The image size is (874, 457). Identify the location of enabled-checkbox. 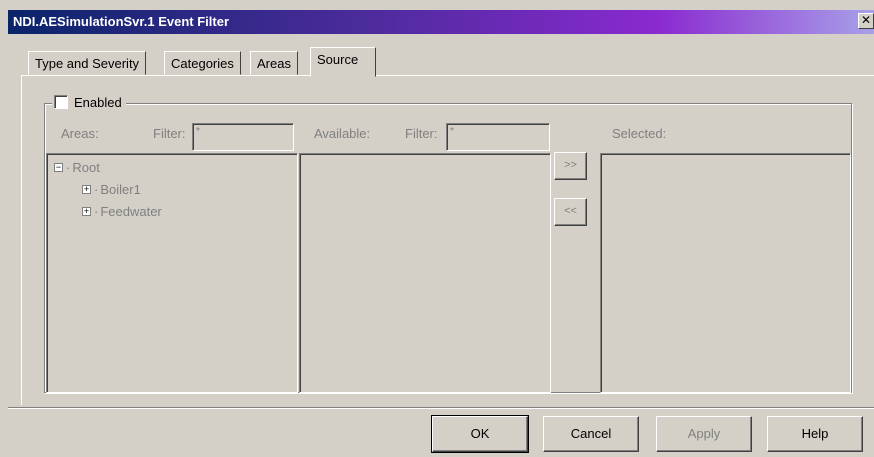
(61, 102).